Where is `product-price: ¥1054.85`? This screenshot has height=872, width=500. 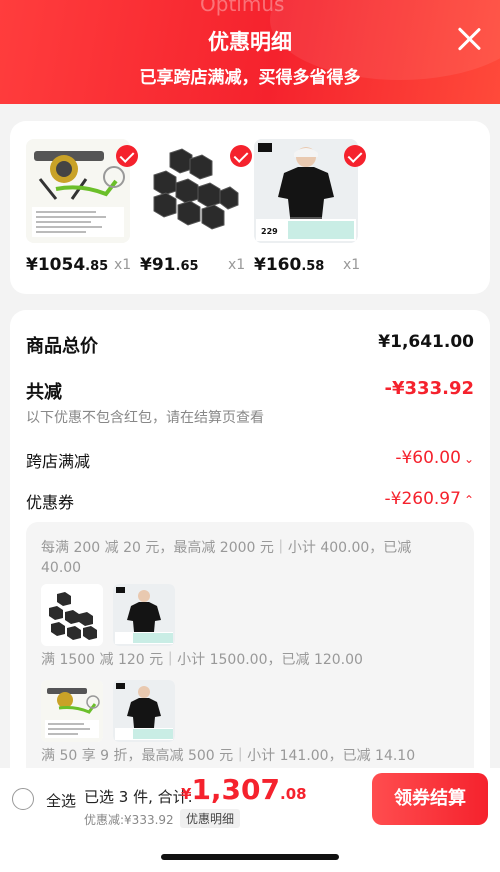
product-price: ¥1054.85 is located at coordinates (67, 265).